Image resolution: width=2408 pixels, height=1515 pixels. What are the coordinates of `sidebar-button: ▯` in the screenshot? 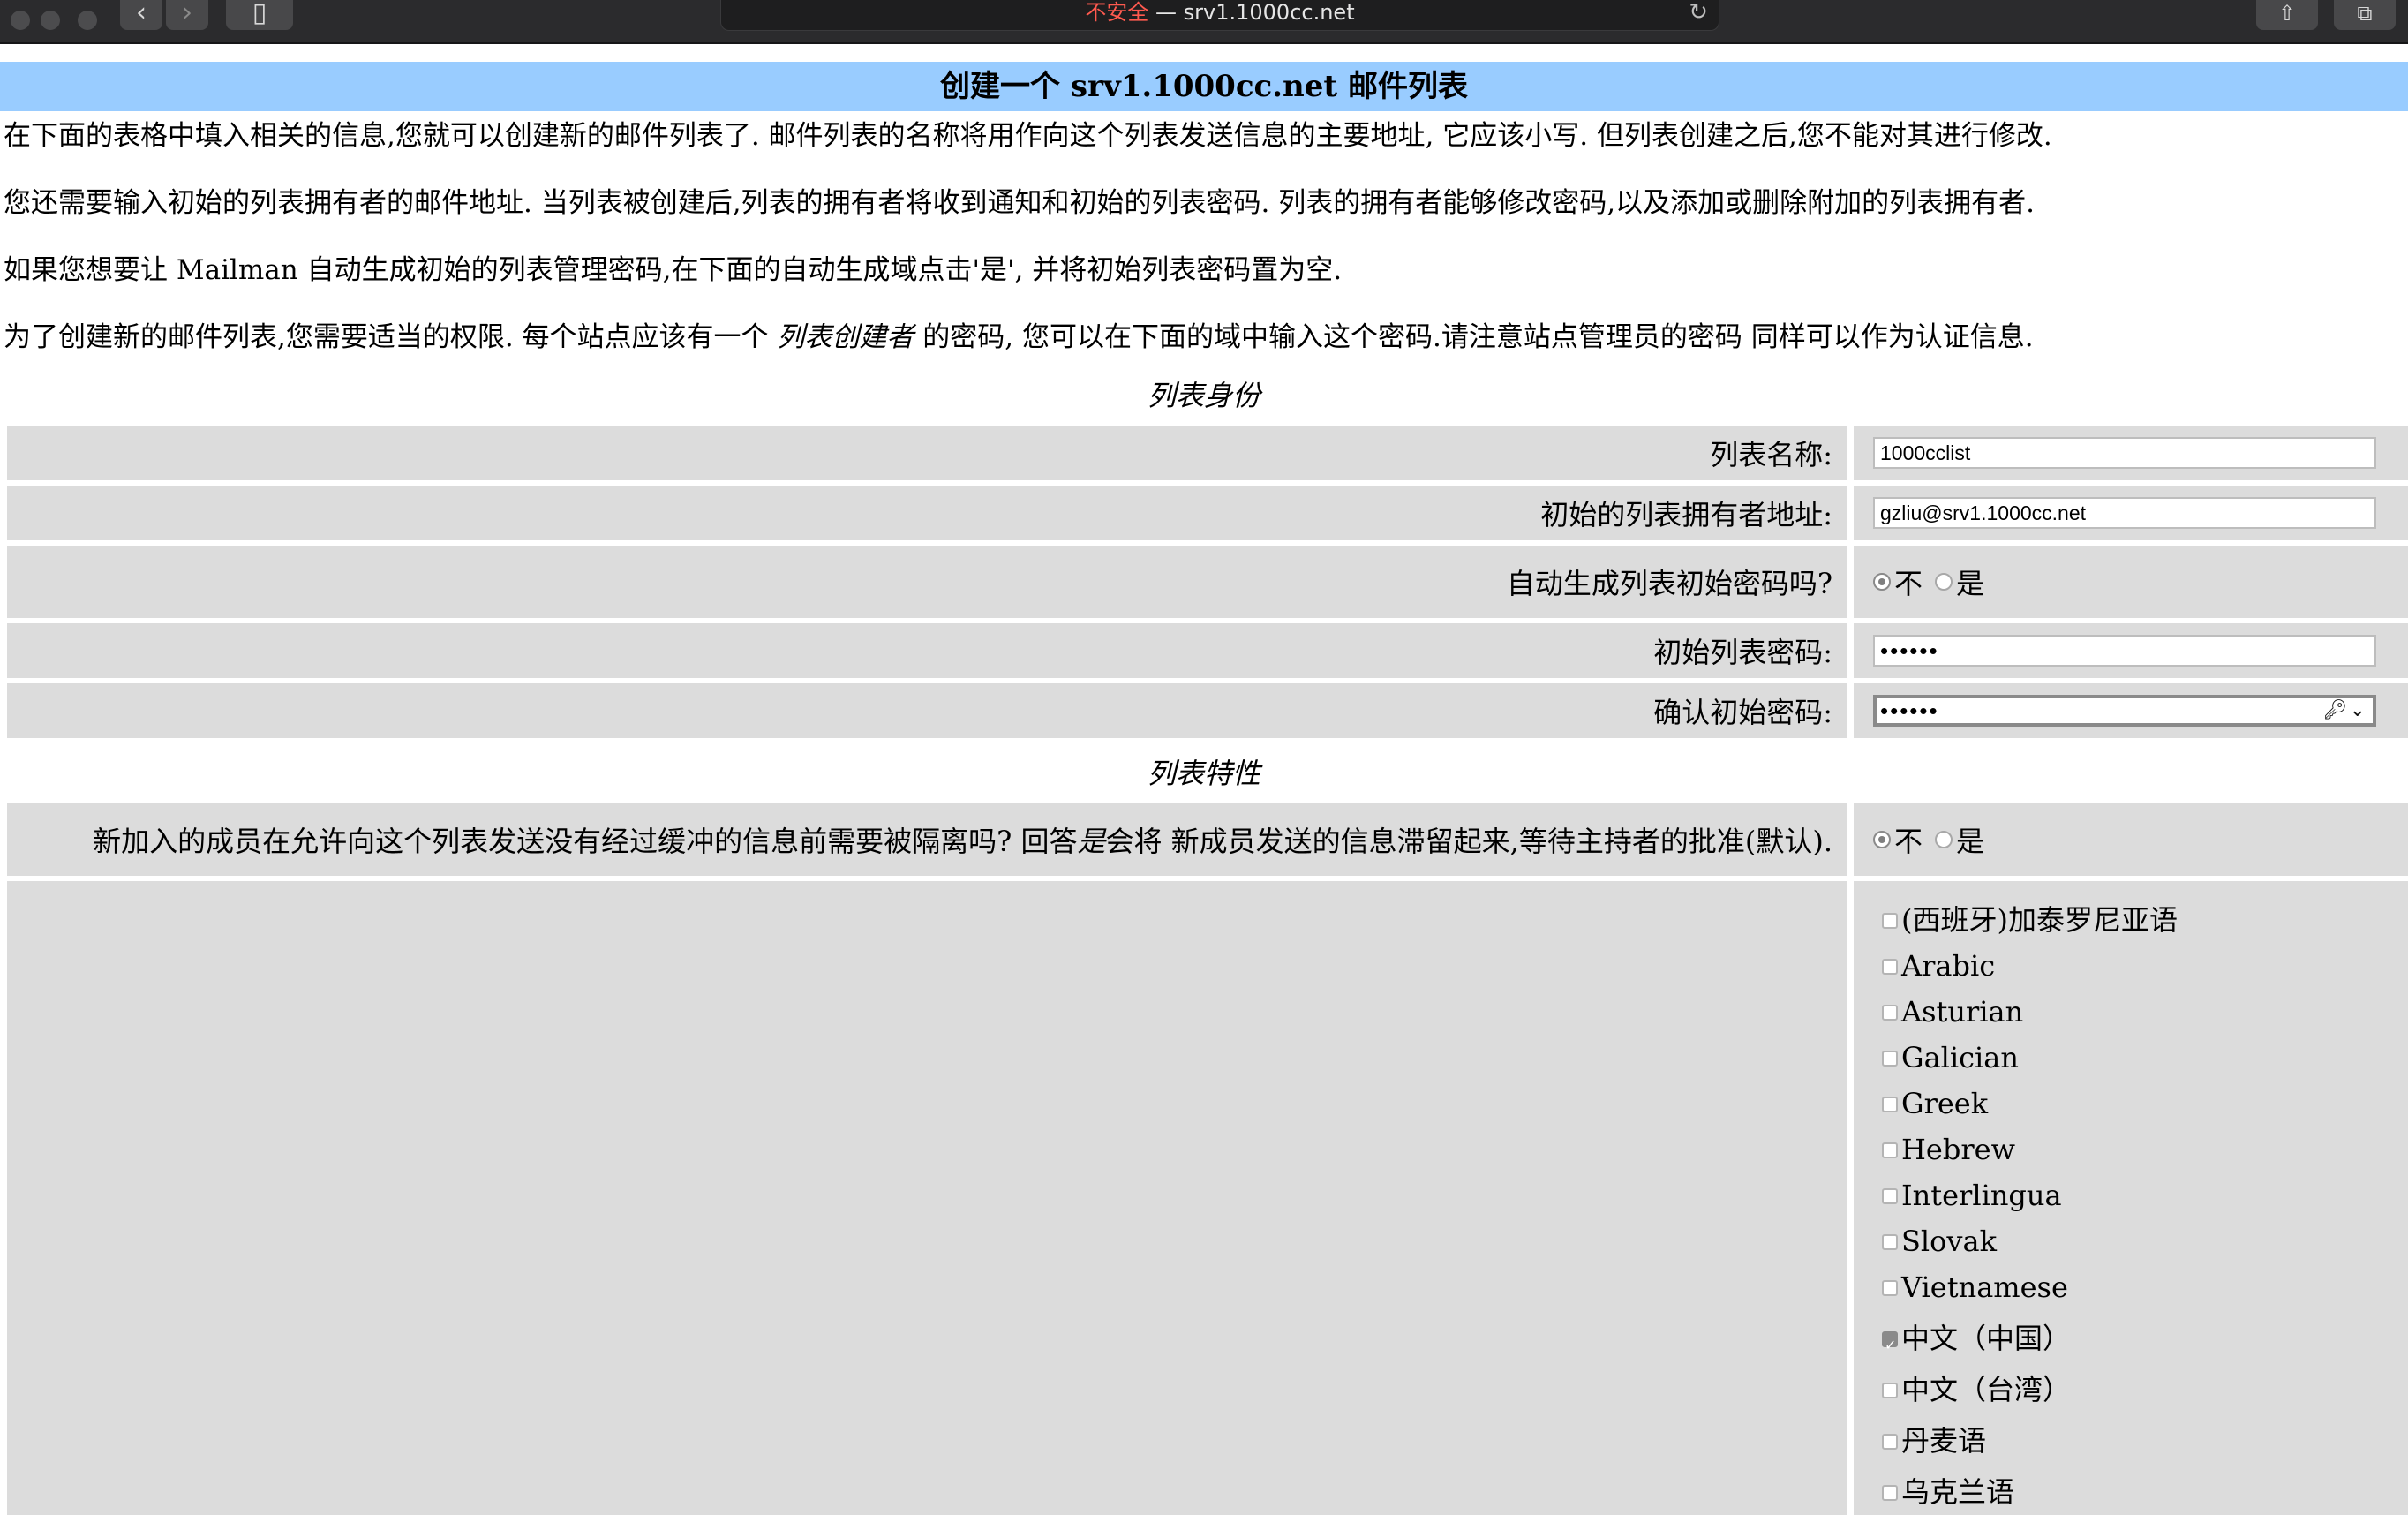 It's located at (259, 15).